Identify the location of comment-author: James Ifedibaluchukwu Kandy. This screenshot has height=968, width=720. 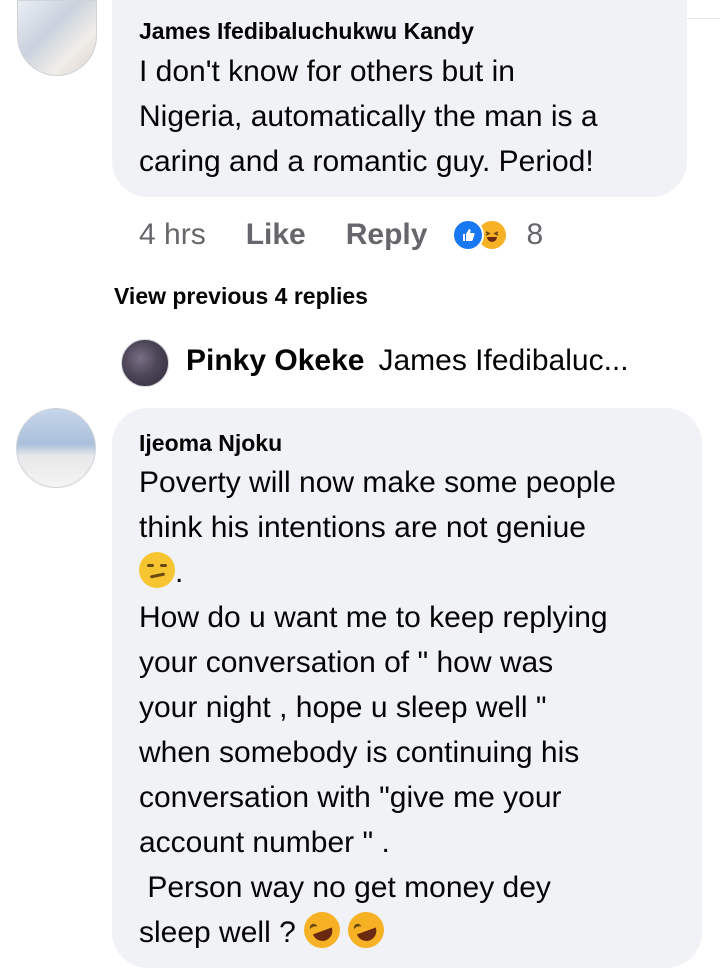
(306, 31).